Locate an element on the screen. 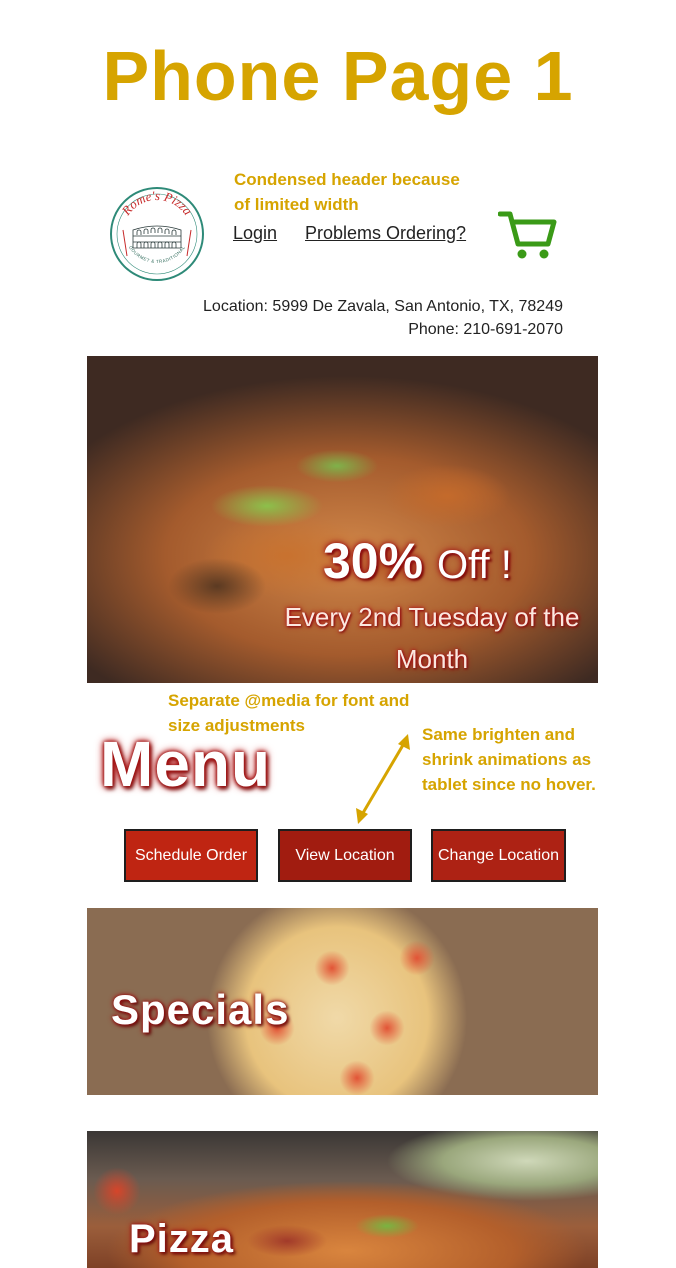  promo-headline: 30% Off ! is located at coordinates (417, 561).